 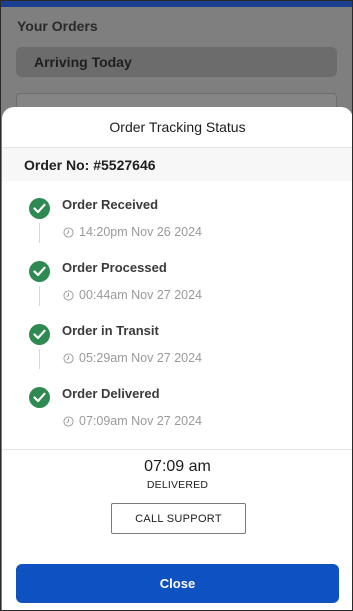 What do you see at coordinates (111, 393) in the screenshot?
I see `step-label: Order Delivered` at bounding box center [111, 393].